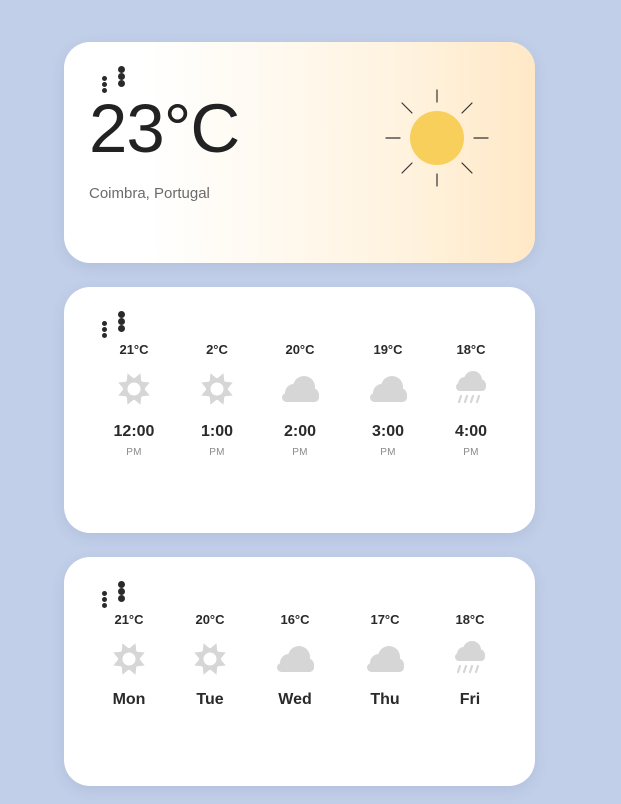 This screenshot has width=621, height=804. I want to click on daily-item: 17°C Thu, so click(385, 660).